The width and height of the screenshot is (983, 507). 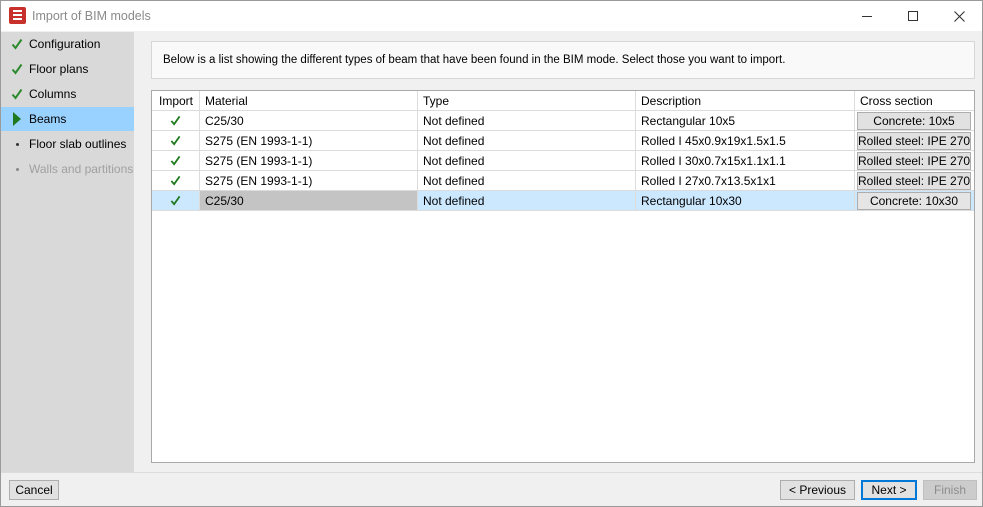 What do you see at coordinates (67, 119) in the screenshot?
I see `step-beams: Beams` at bounding box center [67, 119].